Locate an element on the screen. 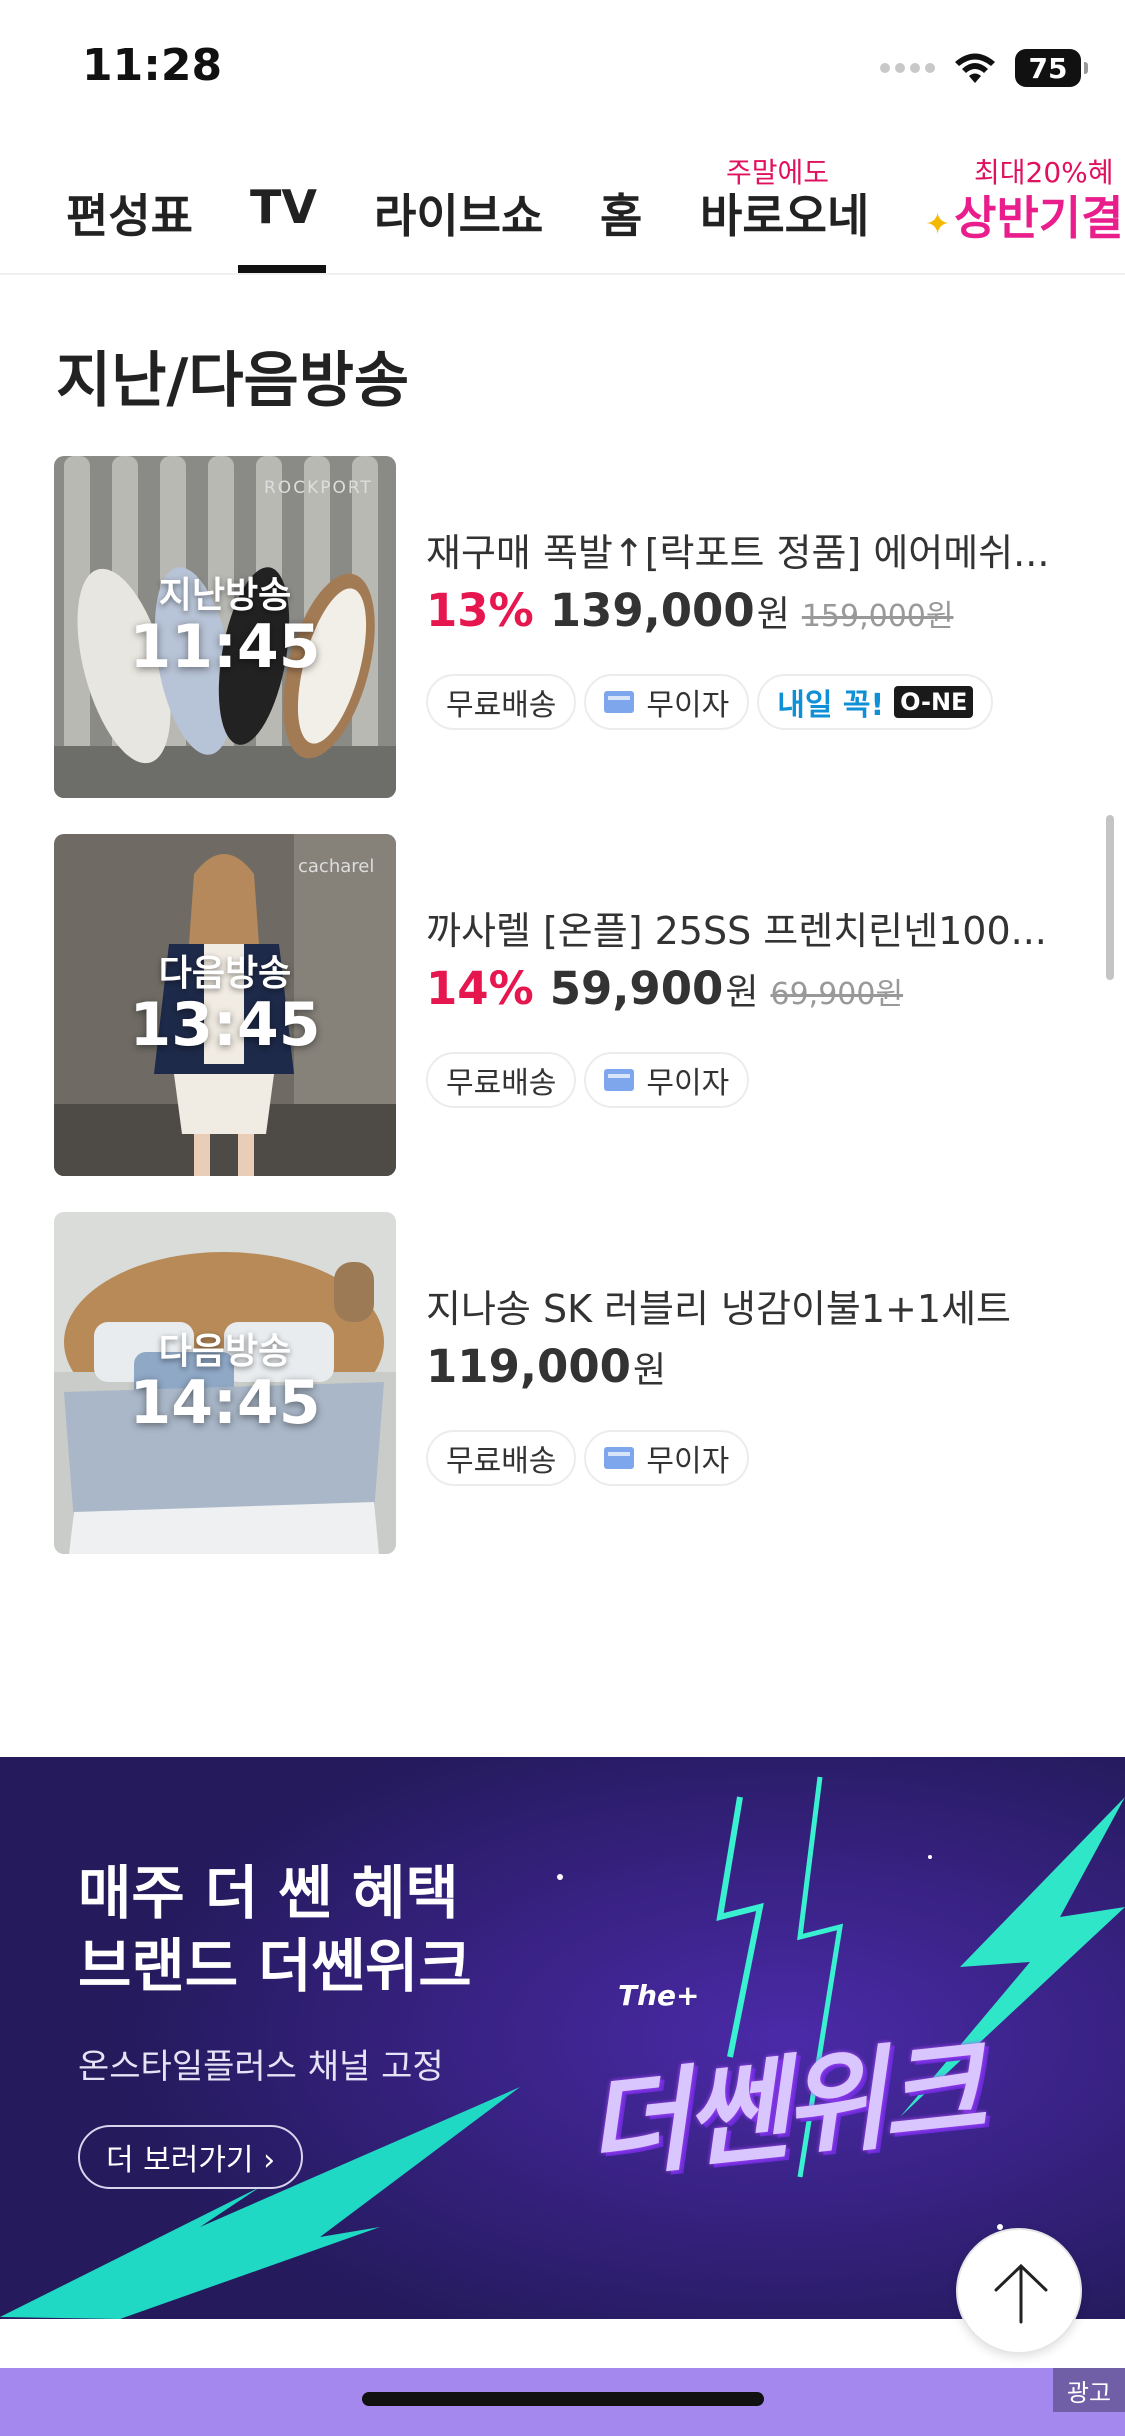  product-thumbnail: ROCKPORT 지난방송 11:45 is located at coordinates (225, 627).